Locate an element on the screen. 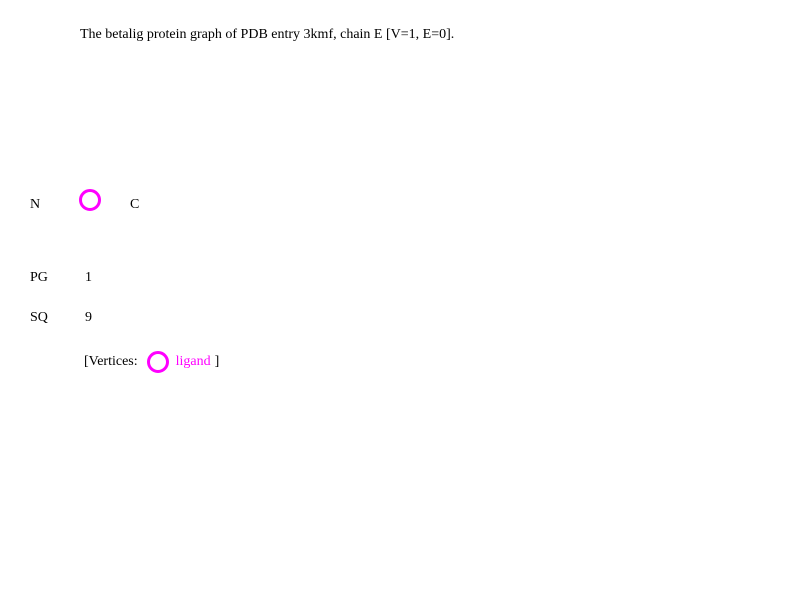 This screenshot has height=600, width=800. sq-value: 9 is located at coordinates (88, 317).